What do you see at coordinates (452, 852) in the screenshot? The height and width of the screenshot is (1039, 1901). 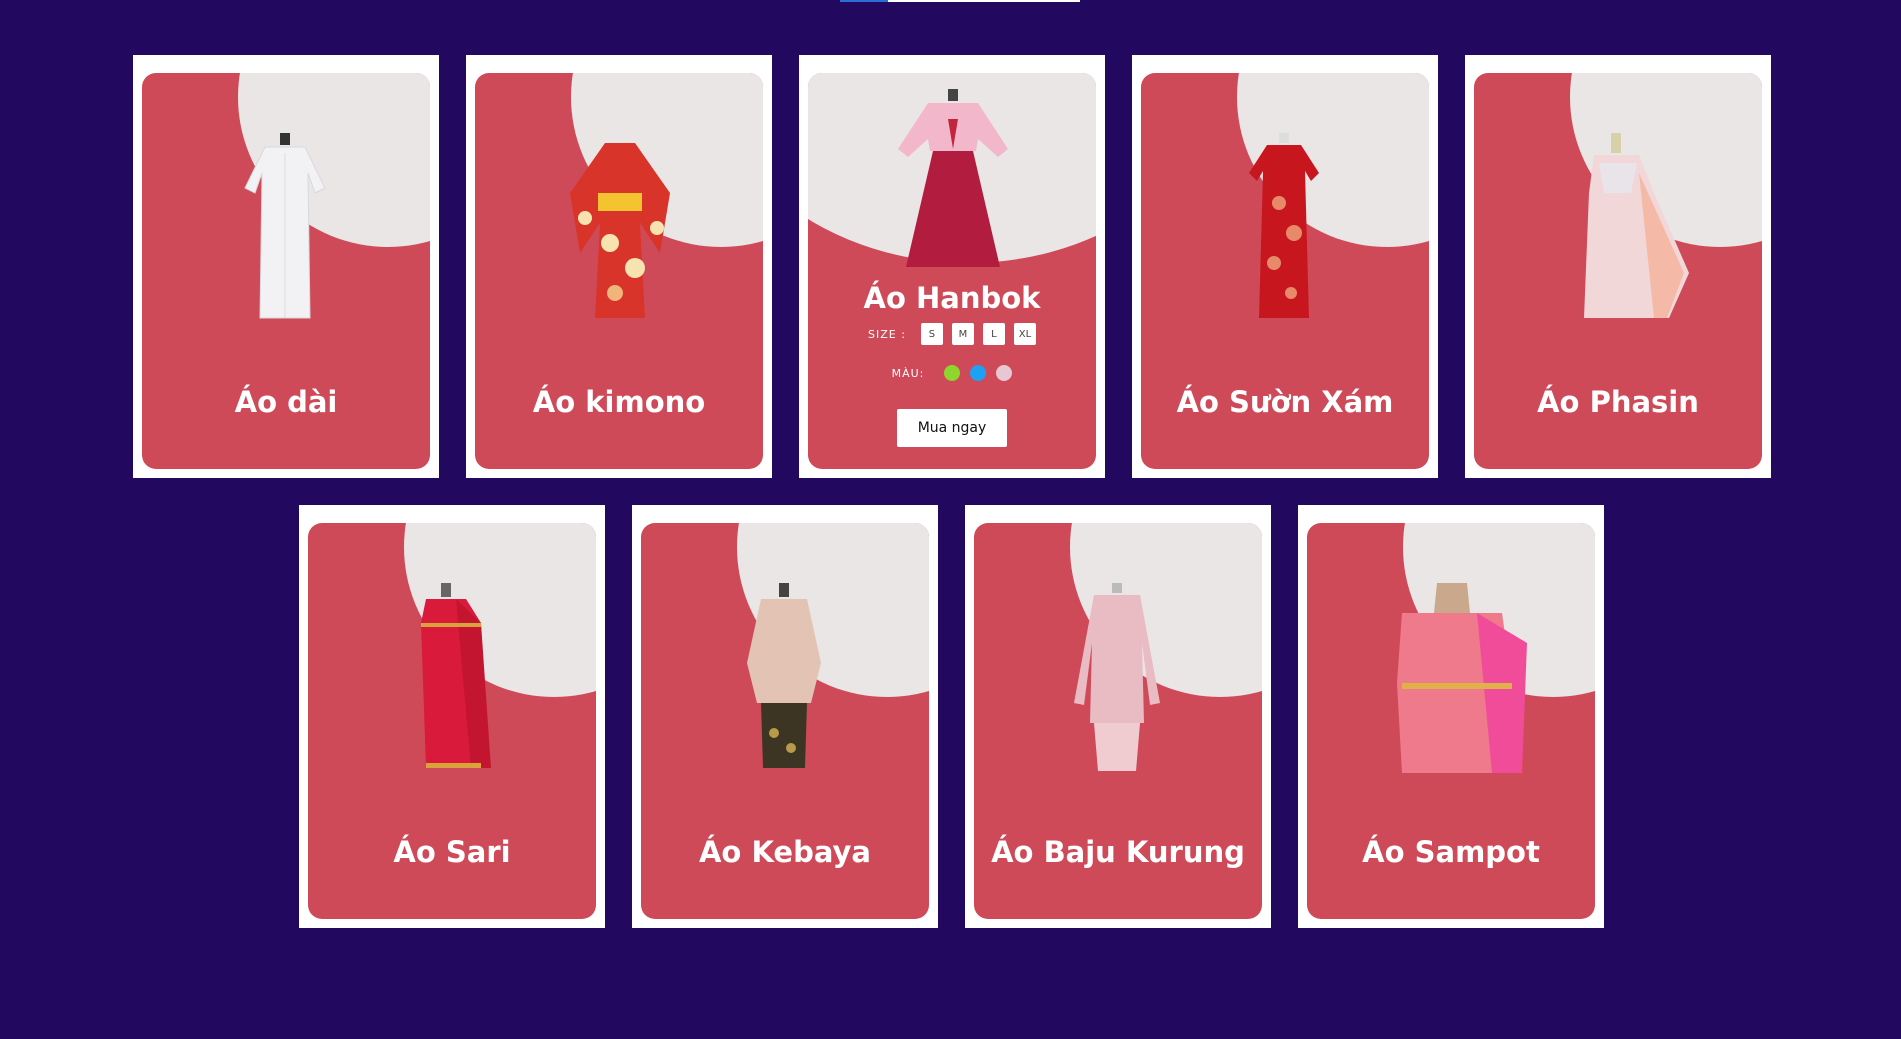 I see `product-title: Áo Sari` at bounding box center [452, 852].